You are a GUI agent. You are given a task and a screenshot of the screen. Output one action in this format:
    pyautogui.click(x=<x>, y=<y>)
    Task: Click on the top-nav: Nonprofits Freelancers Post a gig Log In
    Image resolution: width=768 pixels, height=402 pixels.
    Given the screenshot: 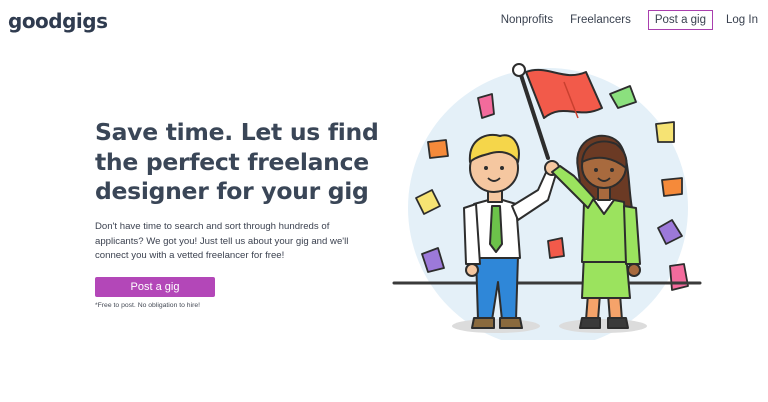 What is the action you would take?
    pyautogui.click(x=629, y=20)
    